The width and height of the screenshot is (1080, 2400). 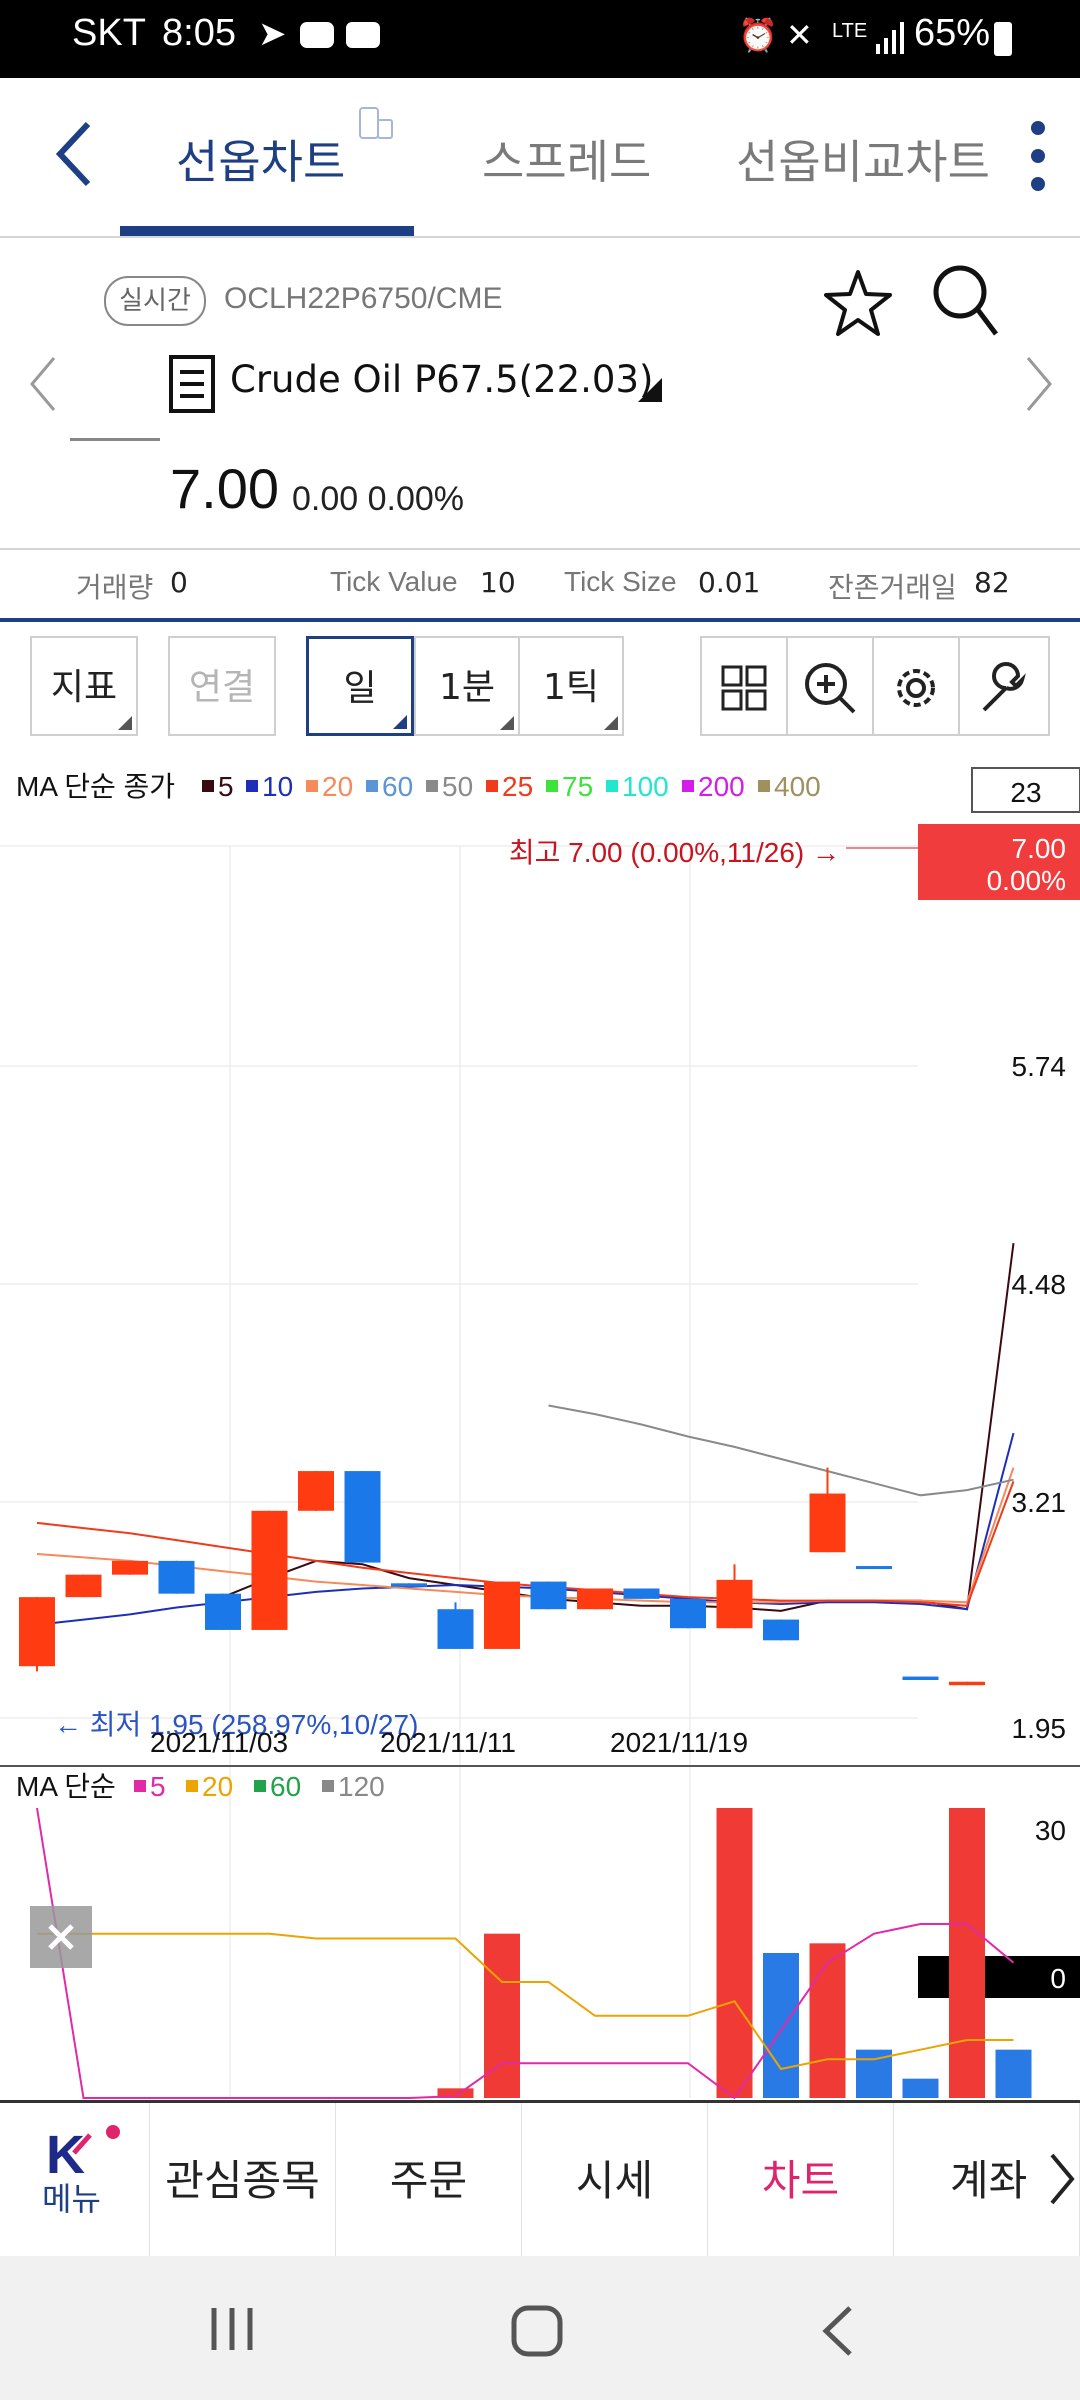 What do you see at coordinates (838, 2333) in the screenshot?
I see `system-back-icon` at bounding box center [838, 2333].